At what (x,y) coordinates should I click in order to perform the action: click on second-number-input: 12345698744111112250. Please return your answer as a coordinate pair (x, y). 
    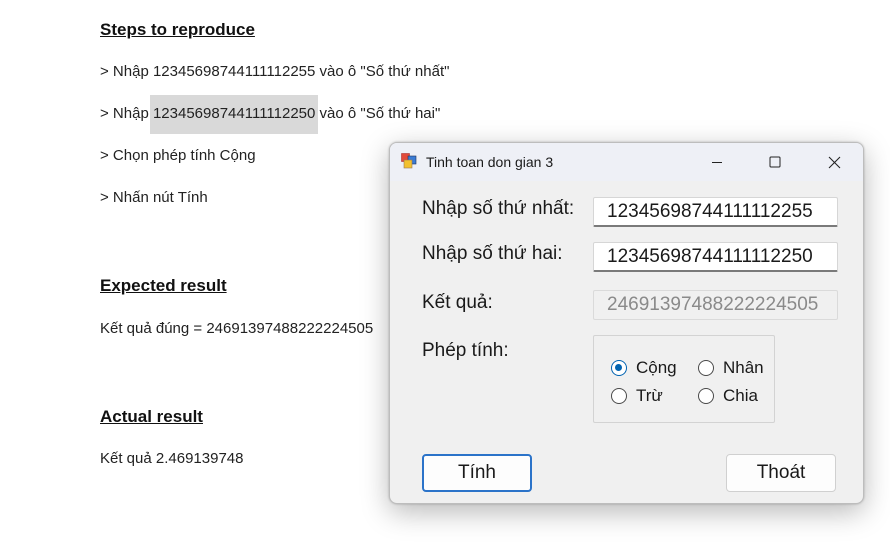
    Looking at the image, I should click on (715, 257).